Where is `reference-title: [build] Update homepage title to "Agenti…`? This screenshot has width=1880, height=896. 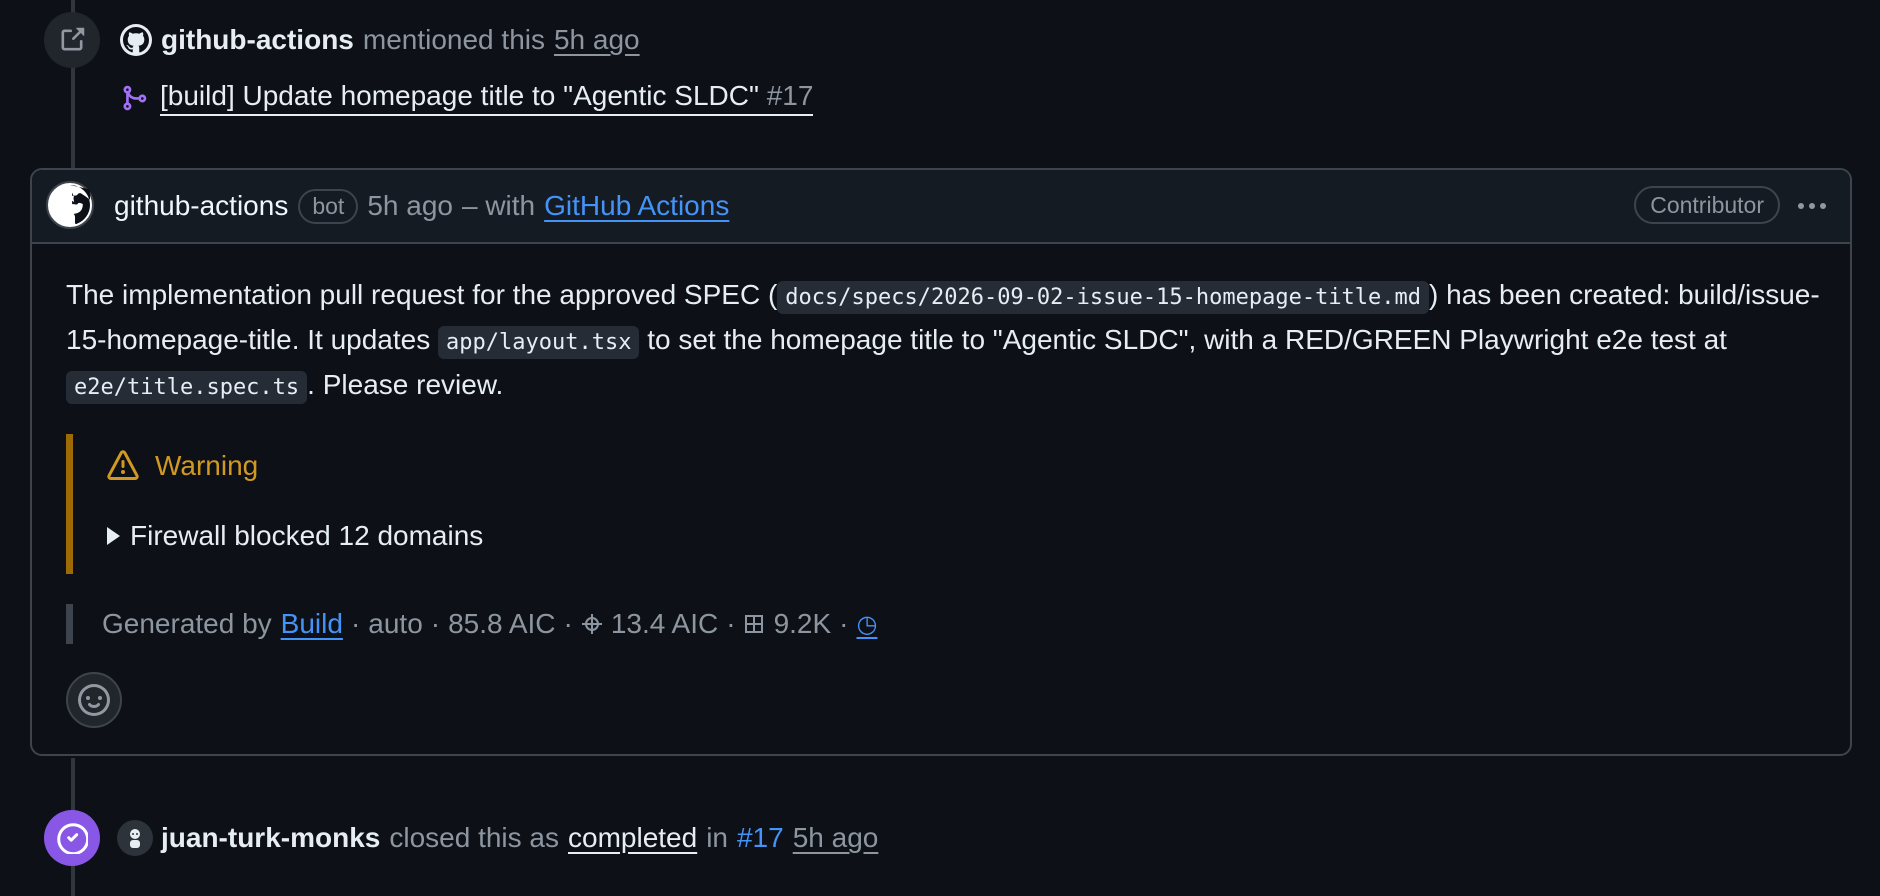 reference-title: [build] Update homepage title to "Agenti… is located at coordinates (459, 95).